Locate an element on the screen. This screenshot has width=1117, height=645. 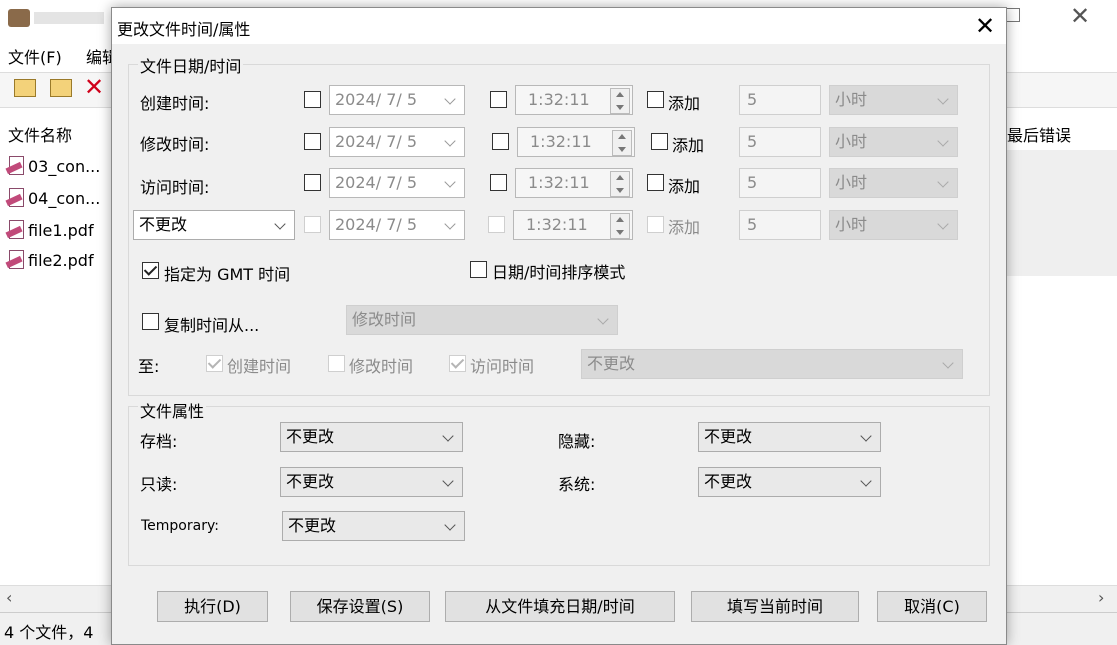
row4-date-picker: 2024/ 7/ 5 is located at coordinates (397, 225).